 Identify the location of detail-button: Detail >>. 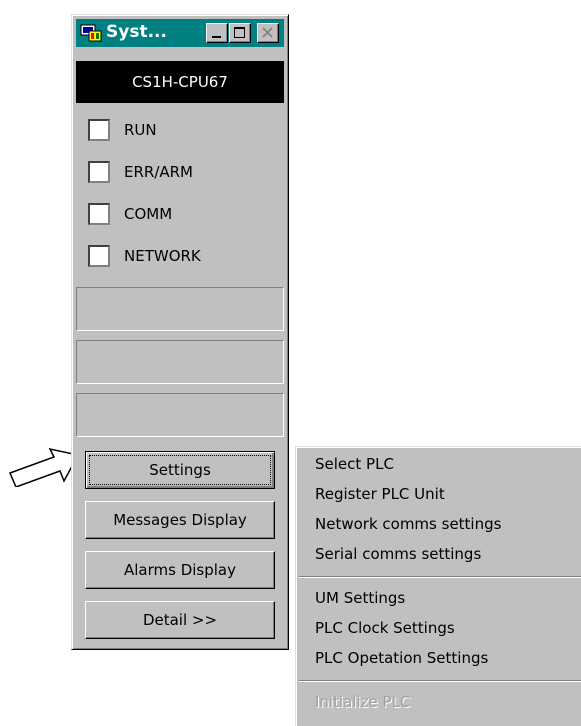
(180, 620).